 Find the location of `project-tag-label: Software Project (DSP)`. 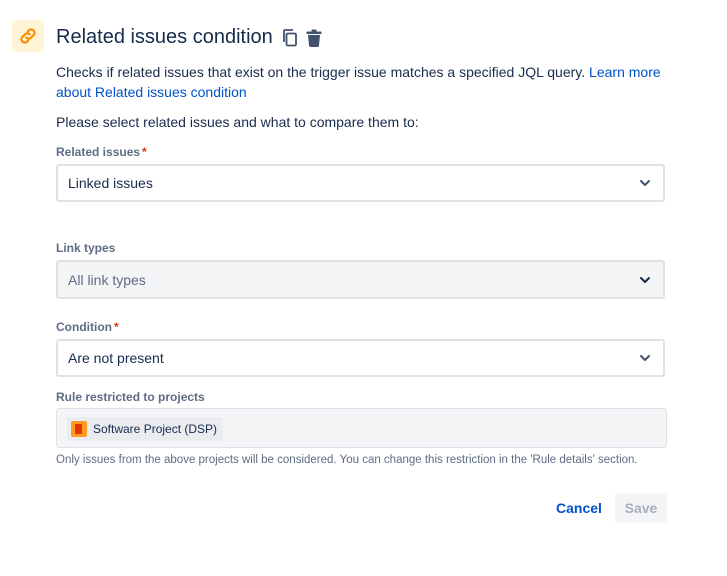

project-tag-label: Software Project (DSP) is located at coordinates (155, 429).